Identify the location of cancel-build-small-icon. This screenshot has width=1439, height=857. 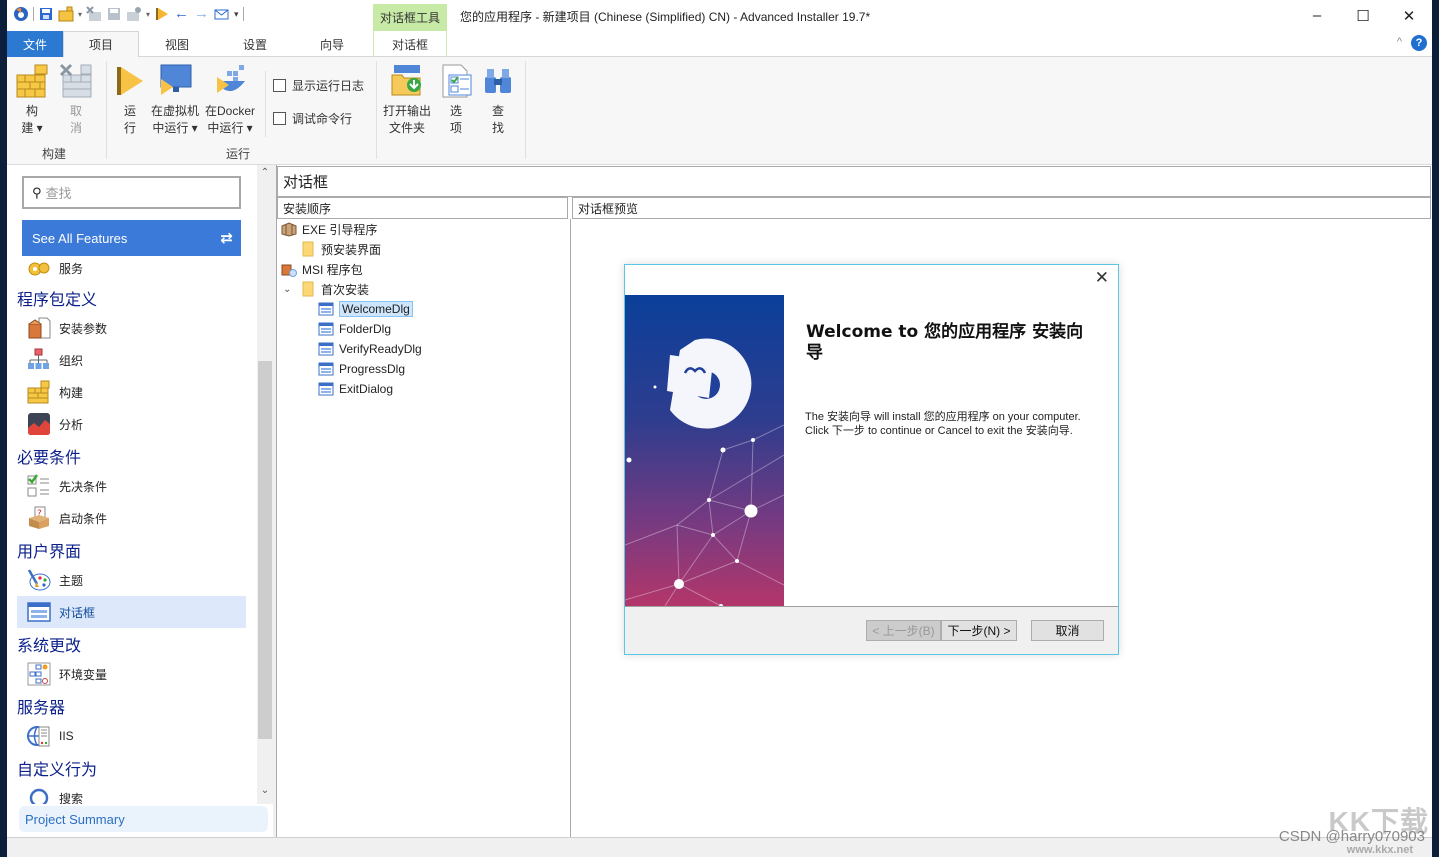
(94, 14).